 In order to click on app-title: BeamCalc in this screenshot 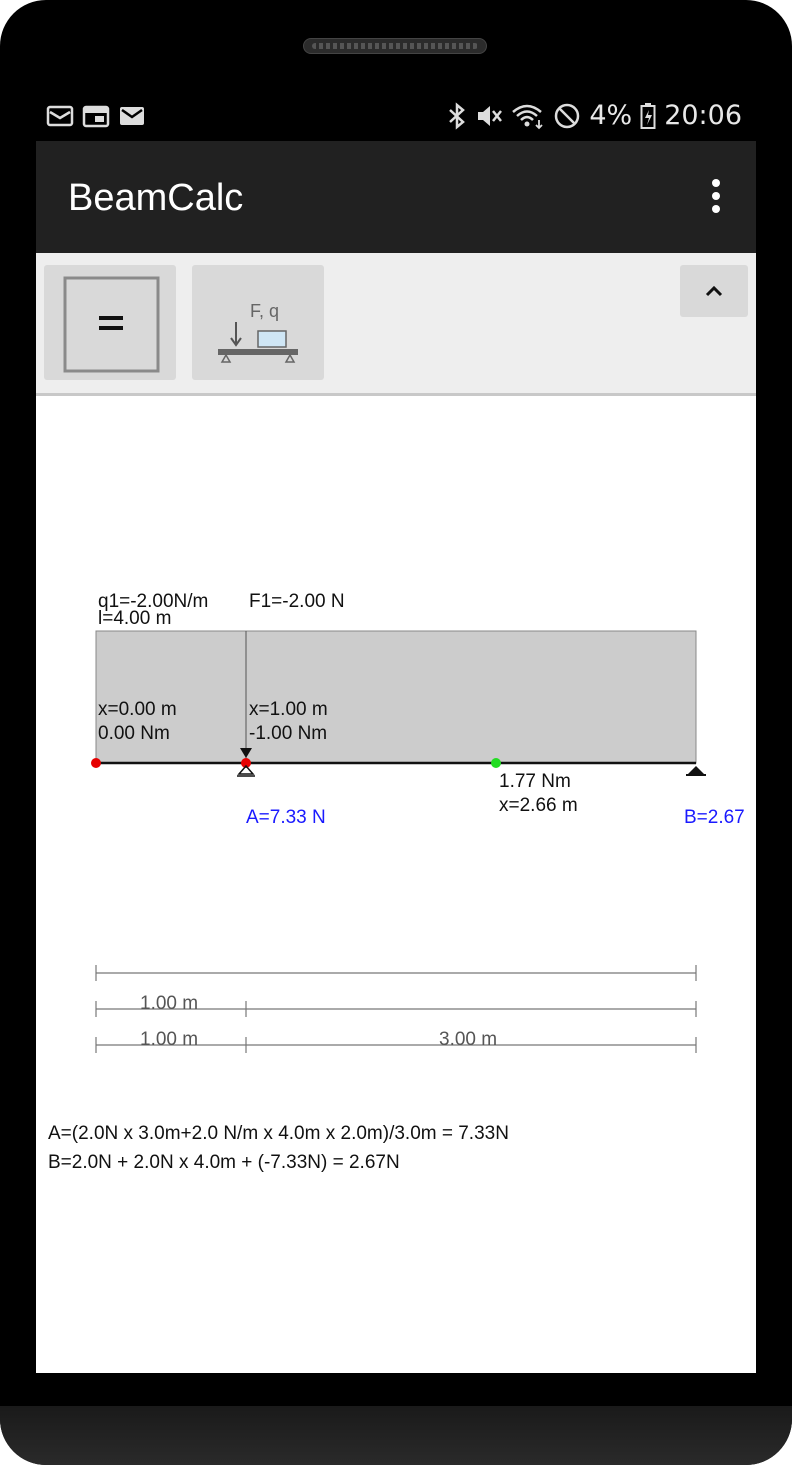, I will do `click(156, 198)`.